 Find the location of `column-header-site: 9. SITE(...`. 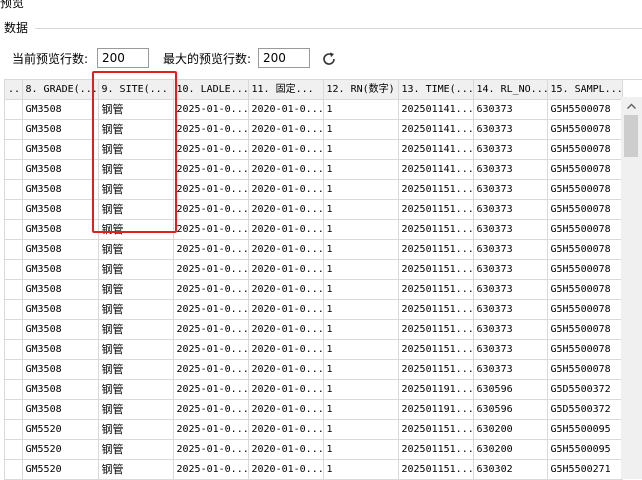

column-header-site: 9. SITE(... is located at coordinates (136, 90).